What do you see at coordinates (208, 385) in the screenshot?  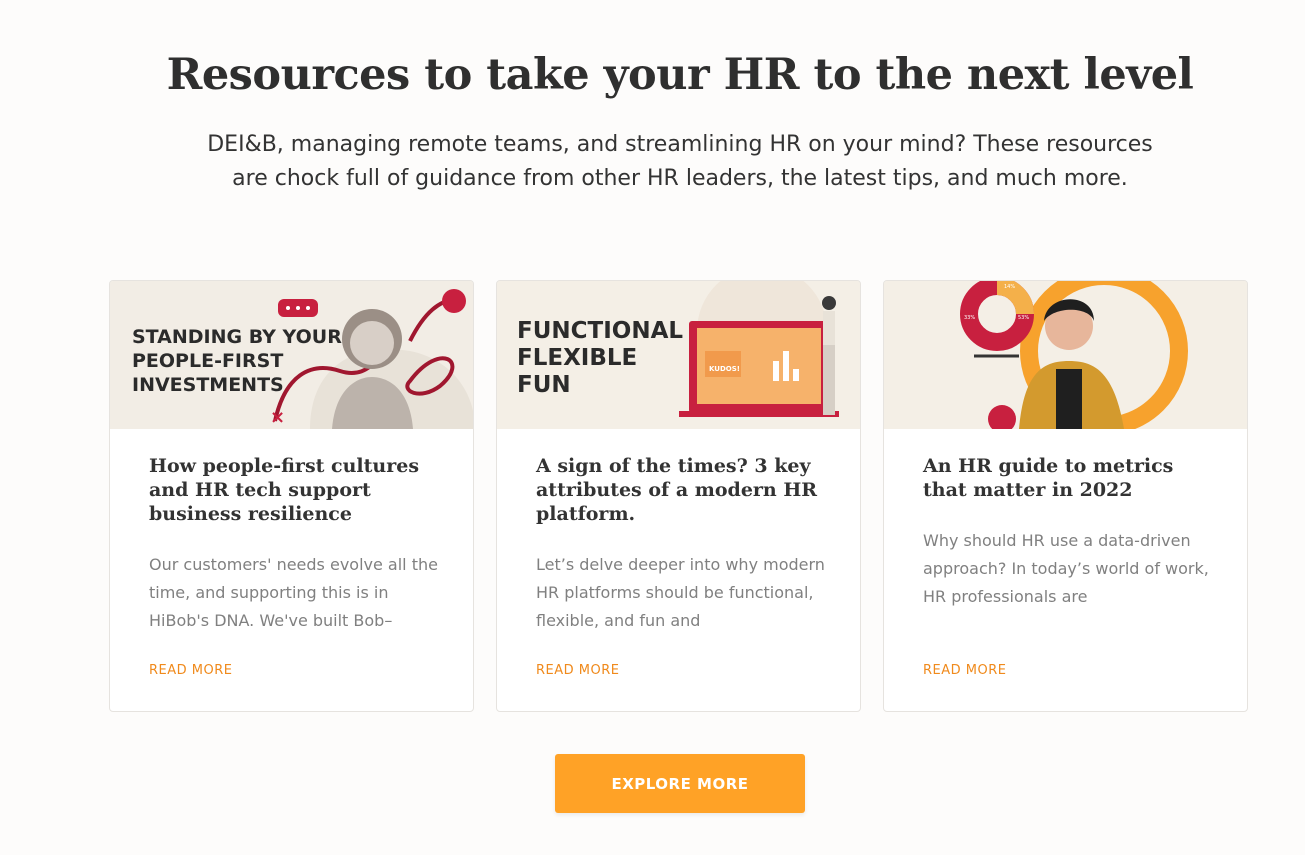 I see `card-1-banner-line-3: INVESTMENTS` at bounding box center [208, 385].